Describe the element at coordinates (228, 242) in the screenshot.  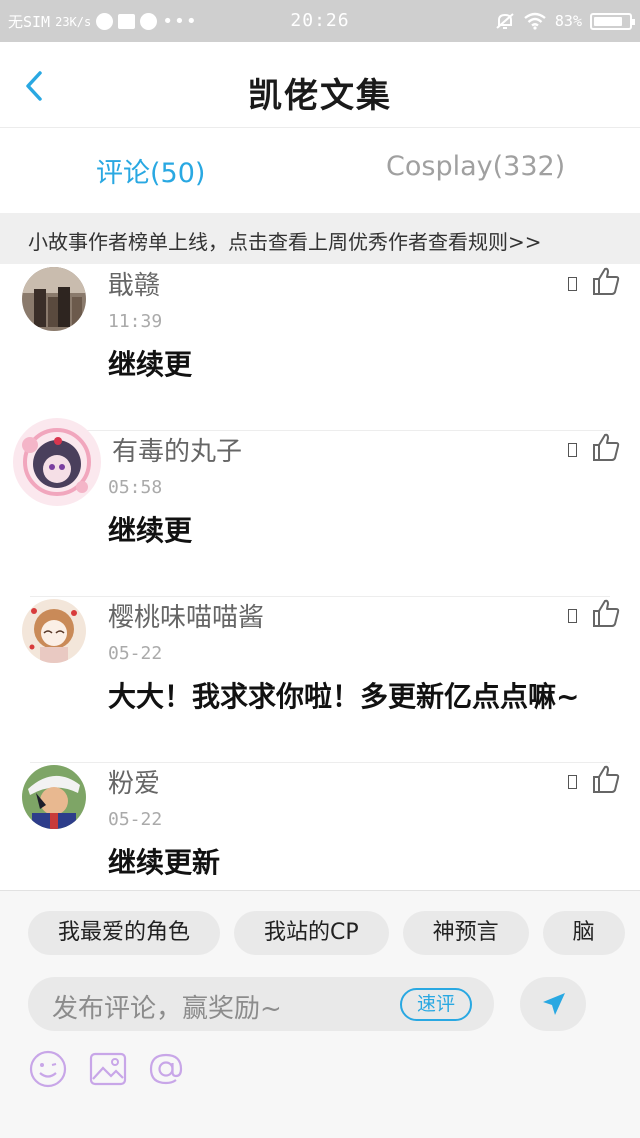
I see `notice-text: 小故事作者榜单上线，点击查看上周优秀作者` at that location.